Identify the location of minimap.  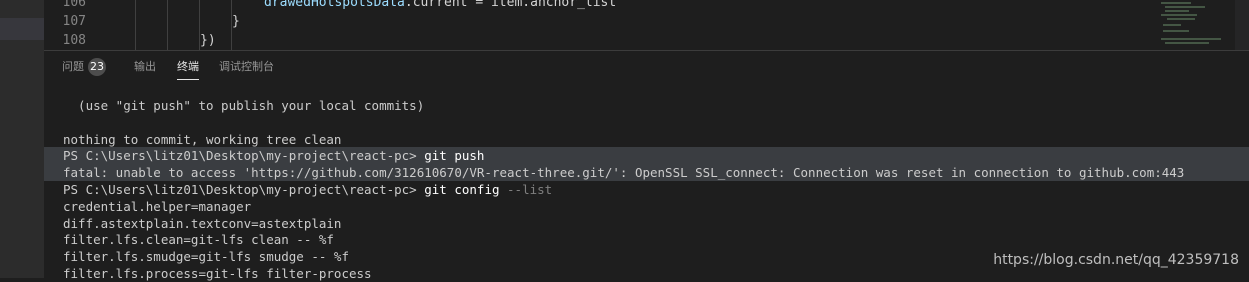
(1194, 25).